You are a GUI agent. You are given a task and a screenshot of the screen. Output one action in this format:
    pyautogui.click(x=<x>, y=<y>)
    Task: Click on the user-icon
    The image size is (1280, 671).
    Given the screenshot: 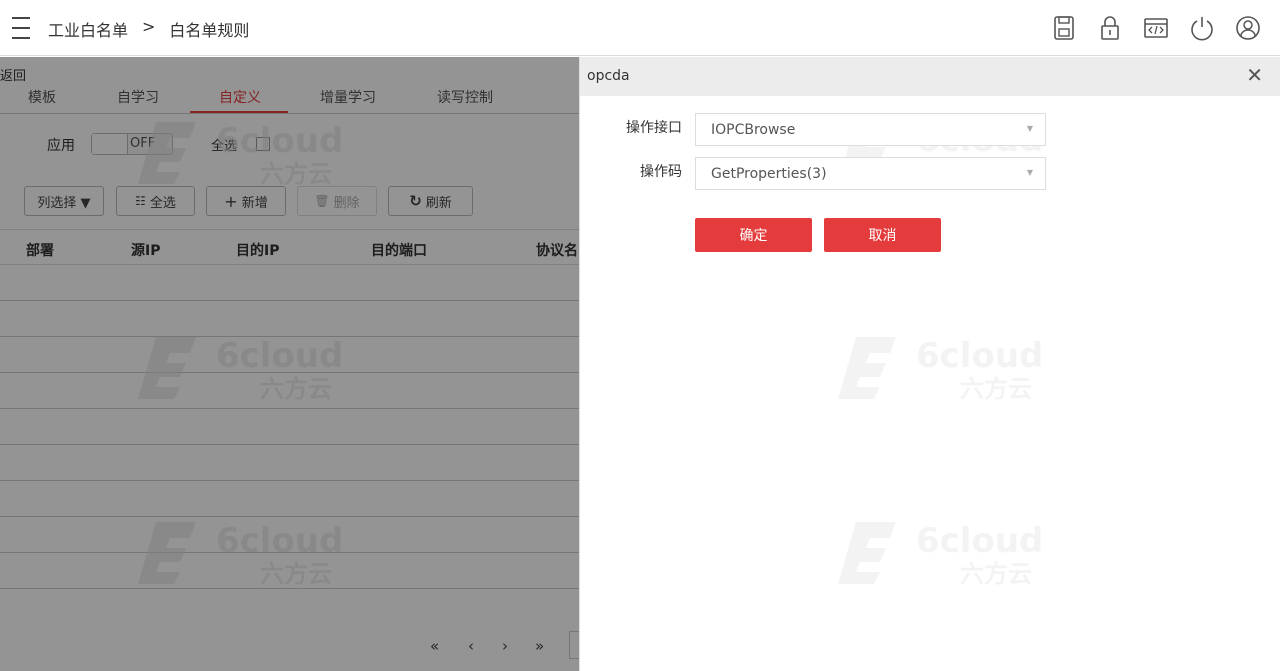 What is the action you would take?
    pyautogui.click(x=1248, y=28)
    